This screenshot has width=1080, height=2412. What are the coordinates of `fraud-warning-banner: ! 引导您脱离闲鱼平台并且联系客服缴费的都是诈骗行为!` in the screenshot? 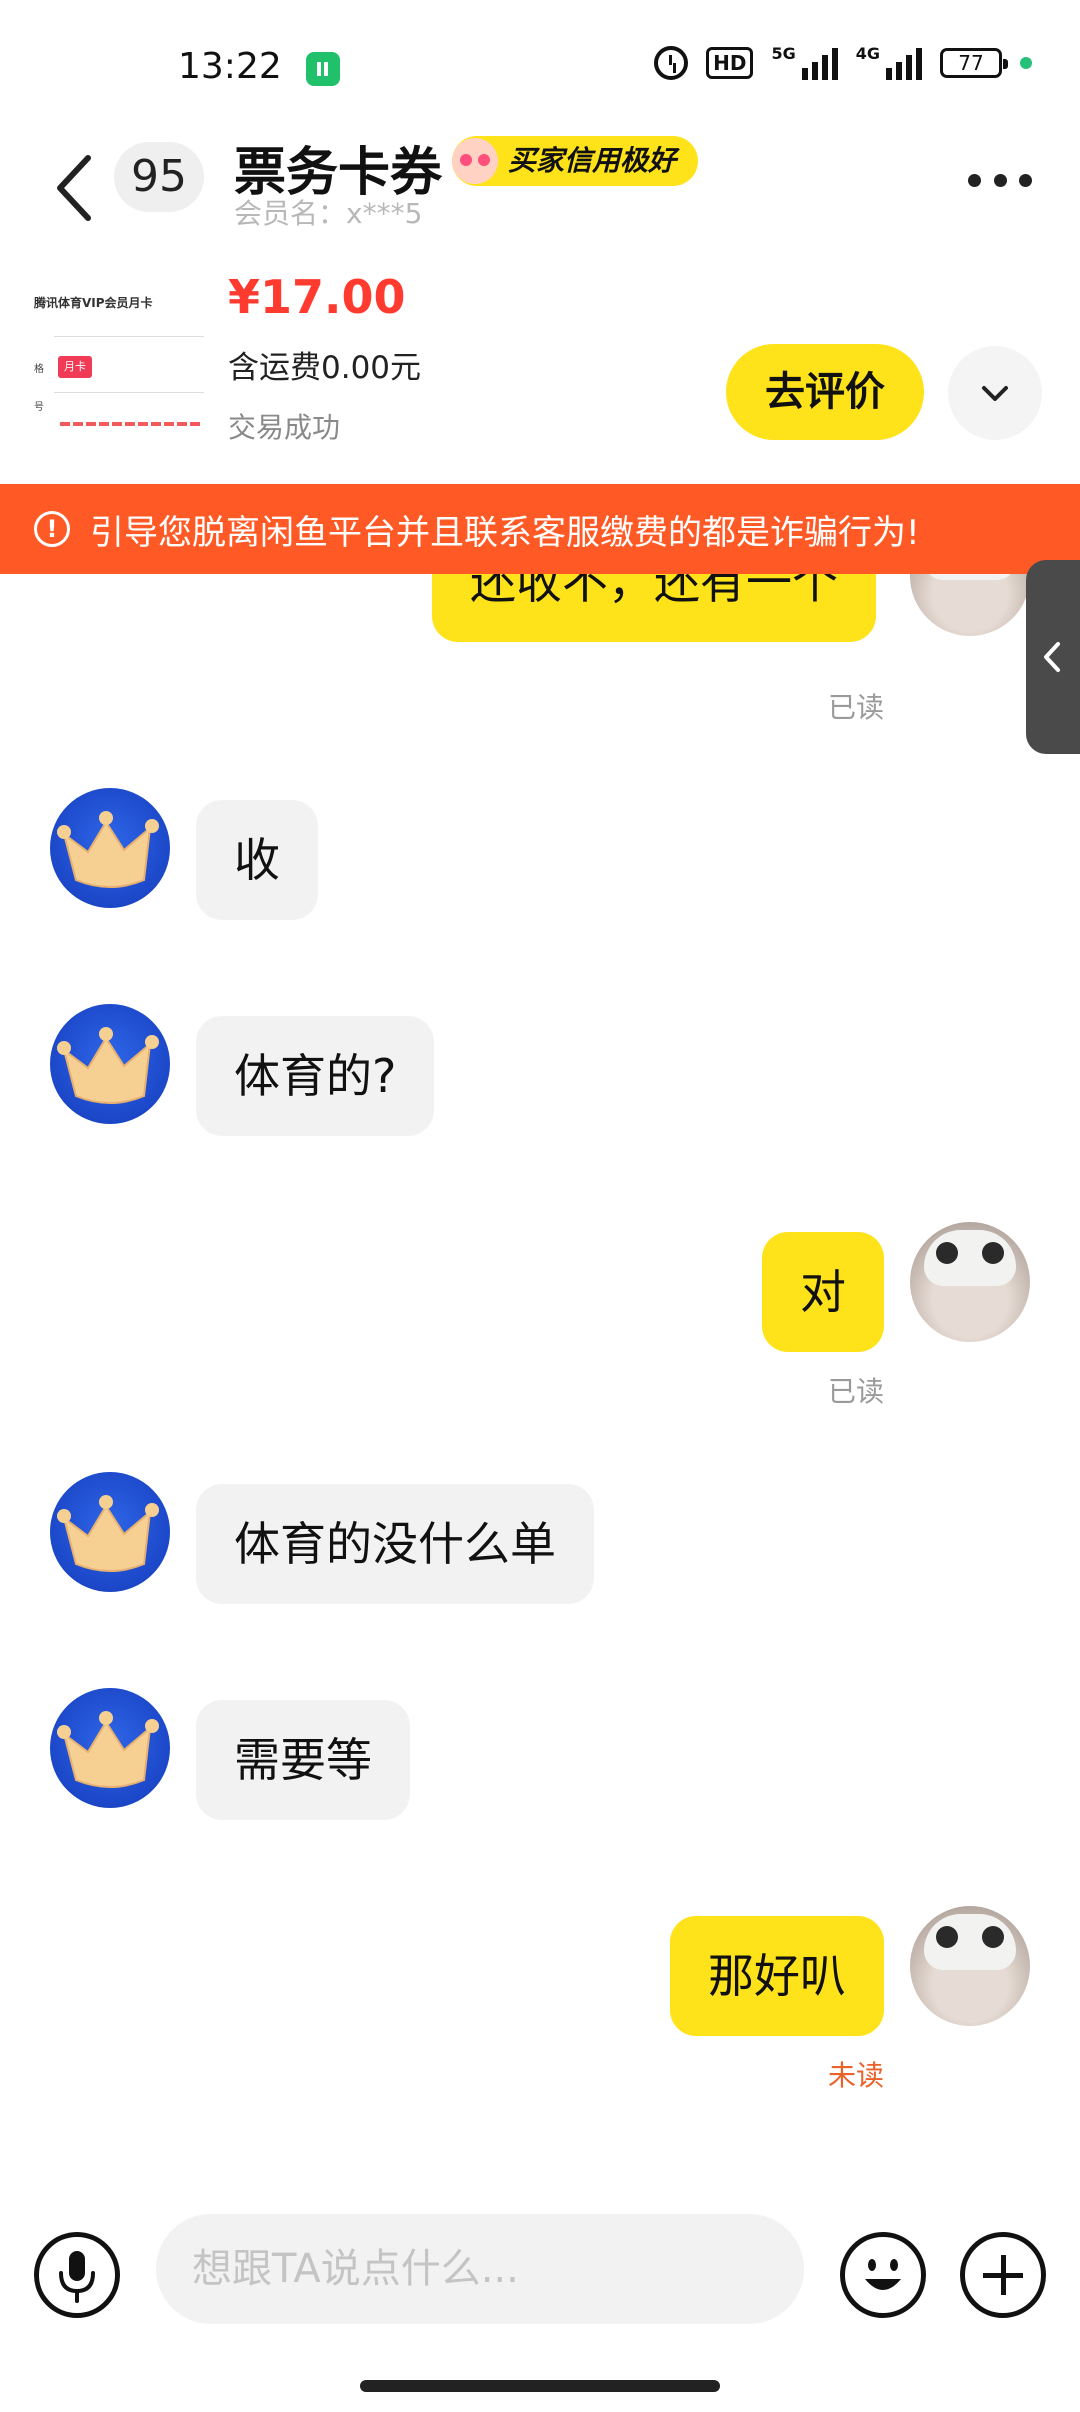 It's located at (540, 529).